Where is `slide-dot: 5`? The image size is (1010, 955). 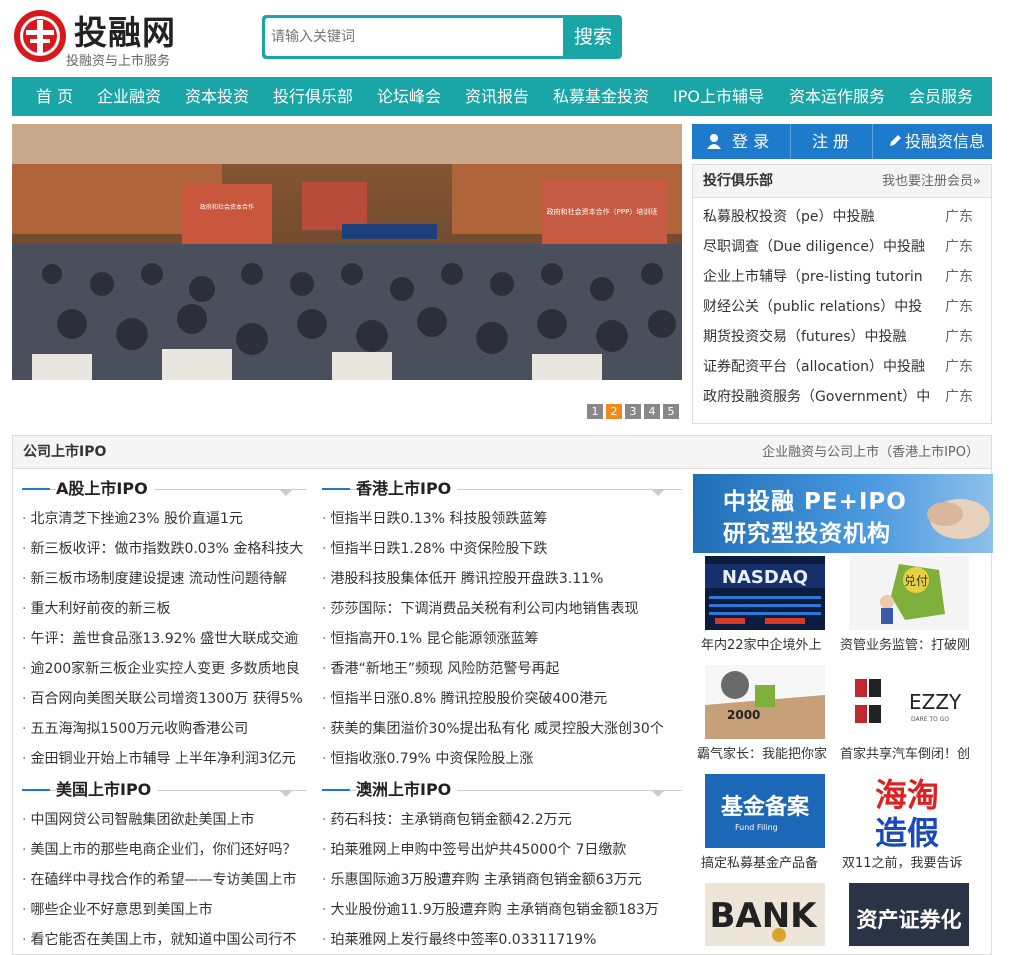 slide-dot: 5 is located at coordinates (671, 411).